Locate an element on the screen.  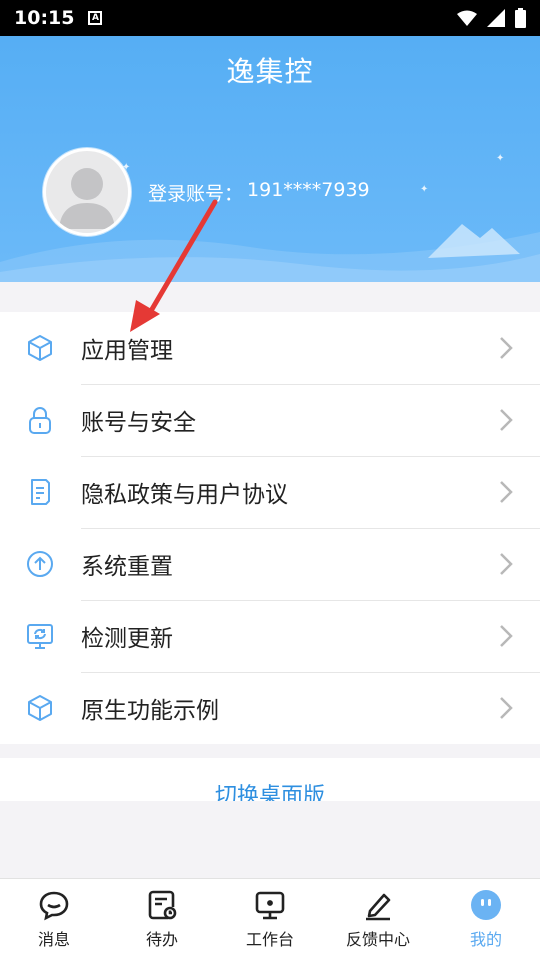
nav-label: 消息 is located at coordinates (53, 939).